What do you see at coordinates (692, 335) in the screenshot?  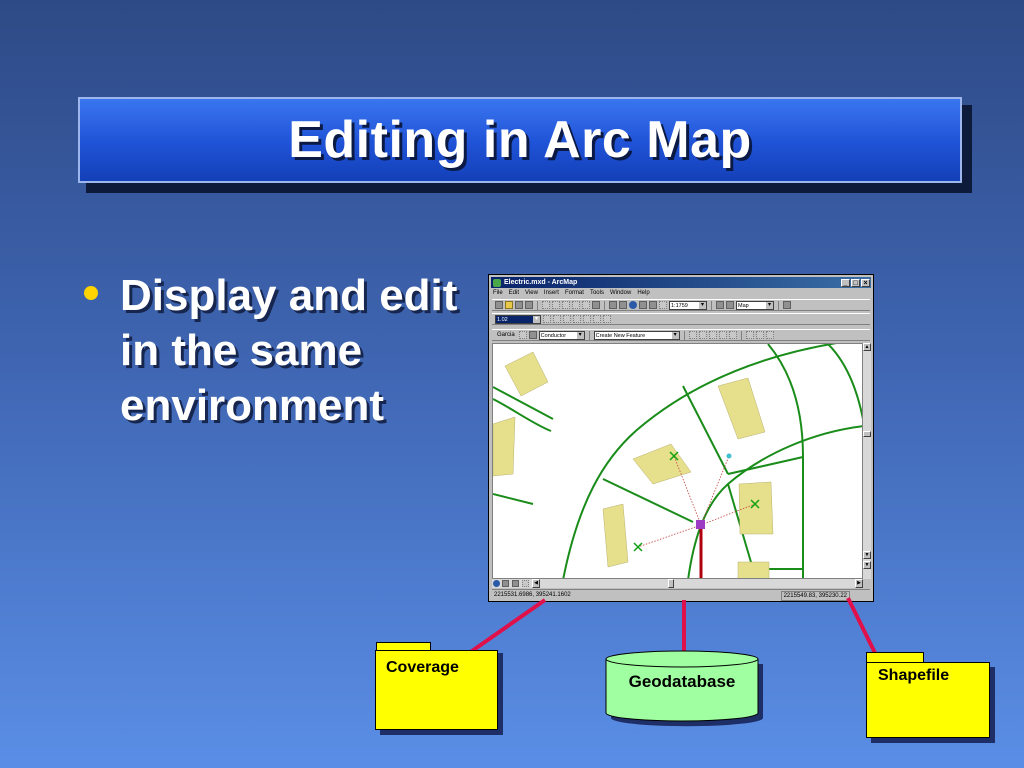 I see `network-tool-1-icon` at bounding box center [692, 335].